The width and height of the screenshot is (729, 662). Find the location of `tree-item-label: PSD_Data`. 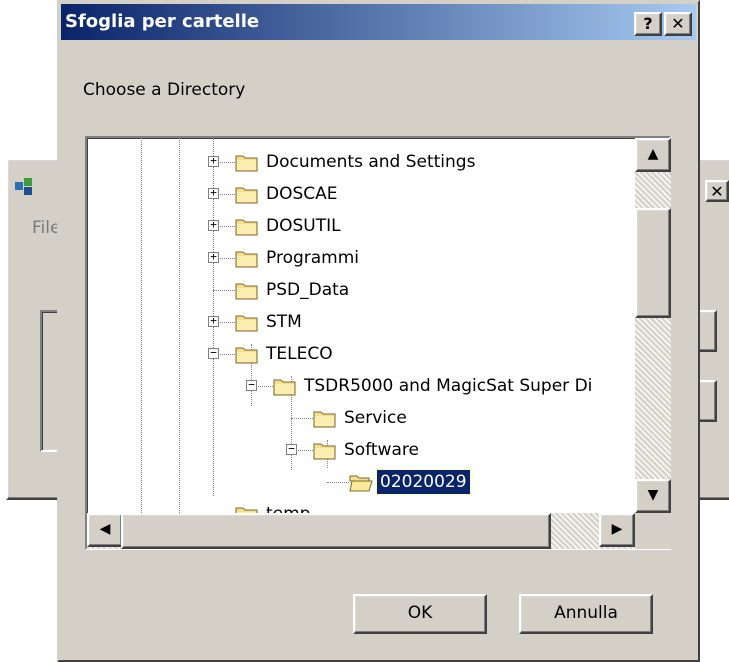

tree-item-label: PSD_Data is located at coordinates (308, 290).